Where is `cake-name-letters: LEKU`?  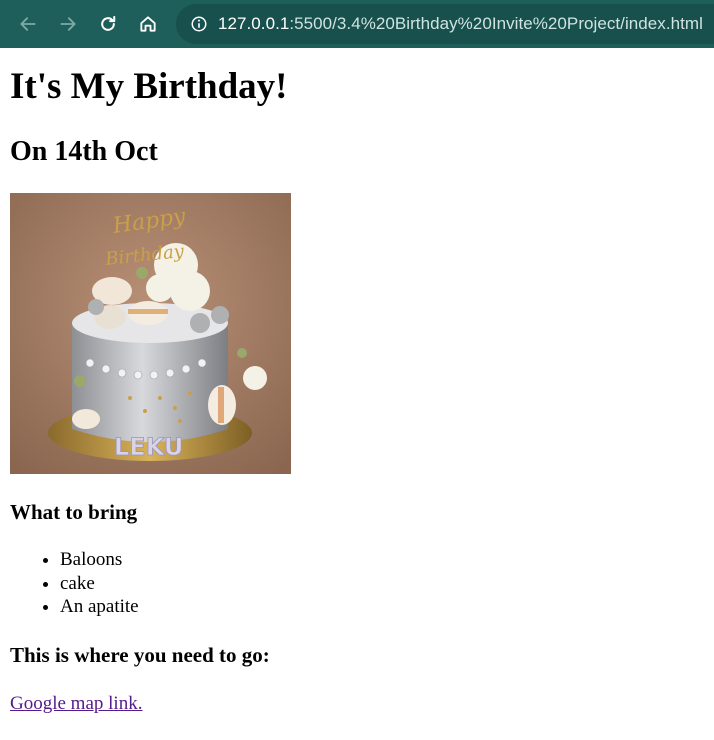 cake-name-letters: LEKU is located at coordinates (148, 447).